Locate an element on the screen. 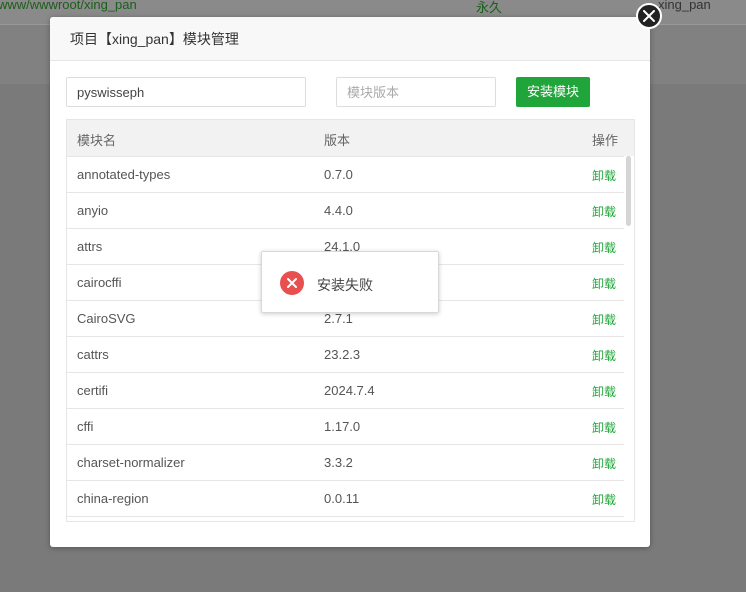 This screenshot has width=746, height=592. background-name: xing_pan is located at coordinates (684, 6).